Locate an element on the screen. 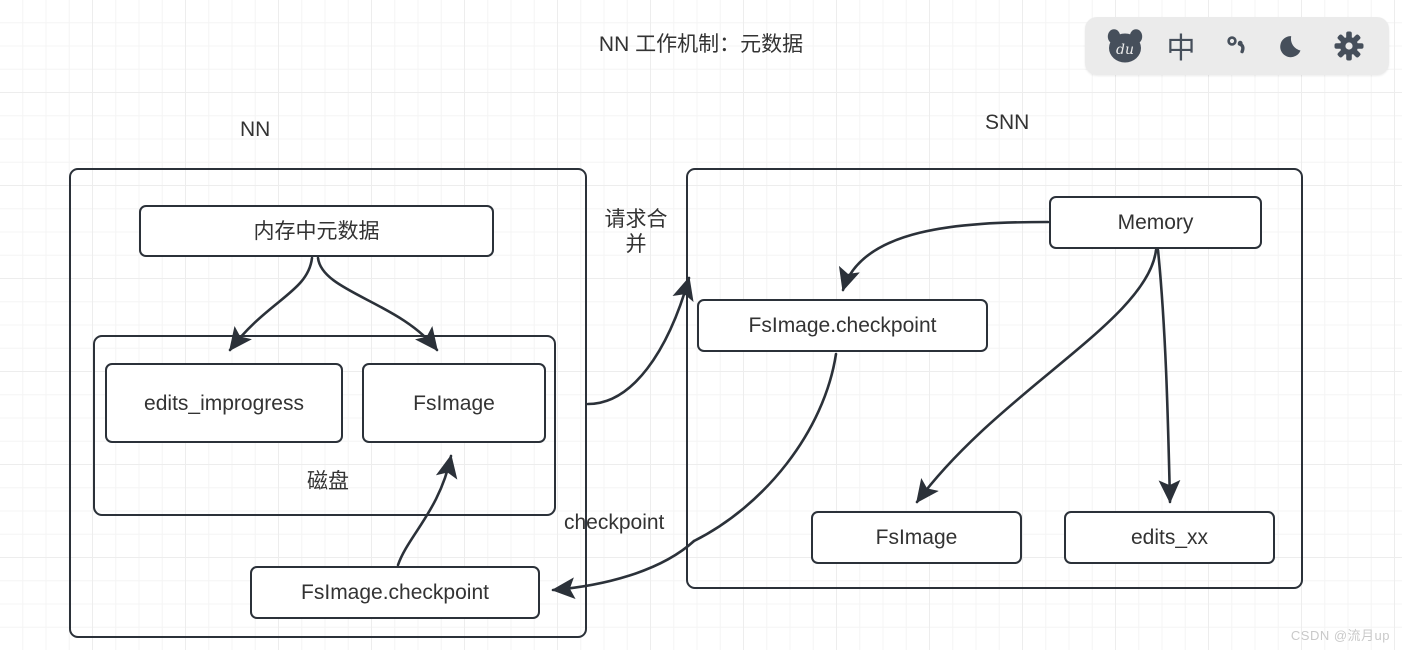  chinese-input-icon: 中 is located at coordinates (1181, 46).